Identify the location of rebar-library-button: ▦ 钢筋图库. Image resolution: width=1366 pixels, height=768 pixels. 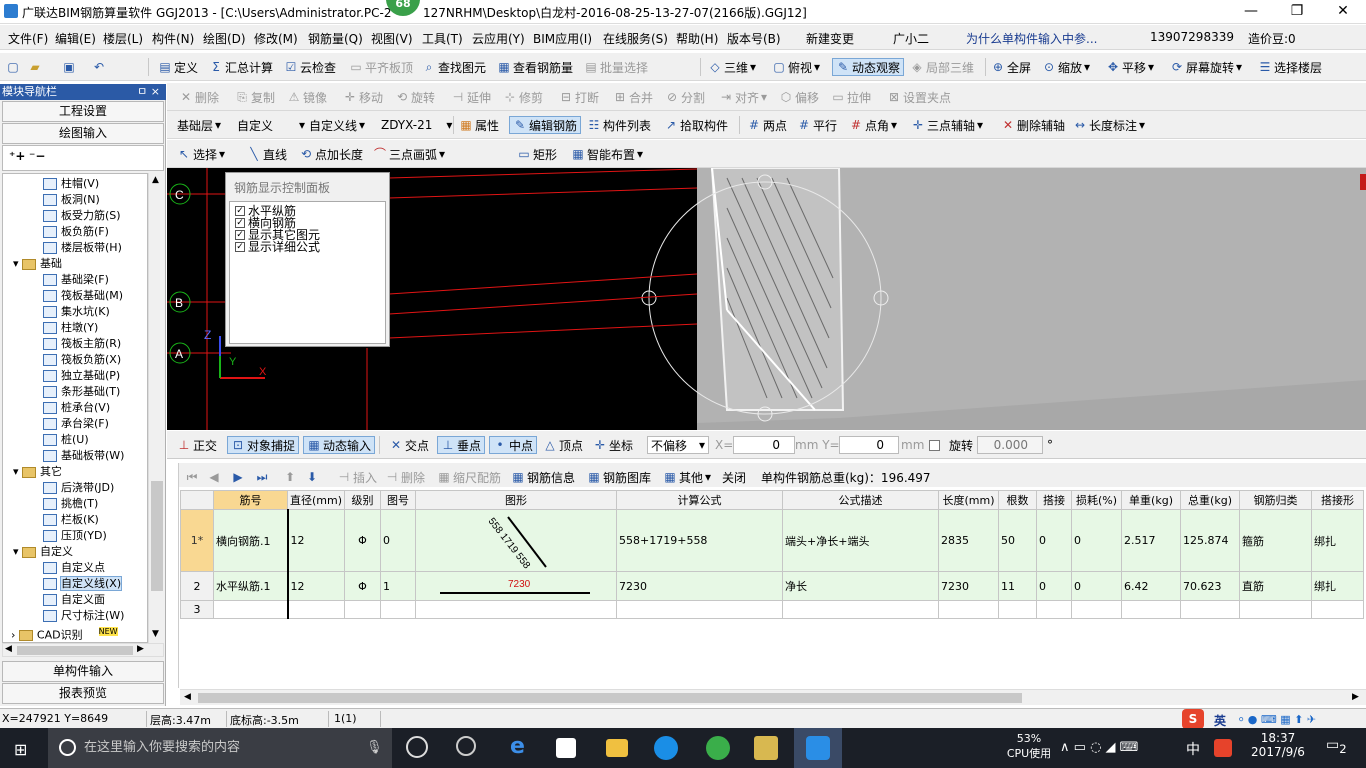
(619, 477).